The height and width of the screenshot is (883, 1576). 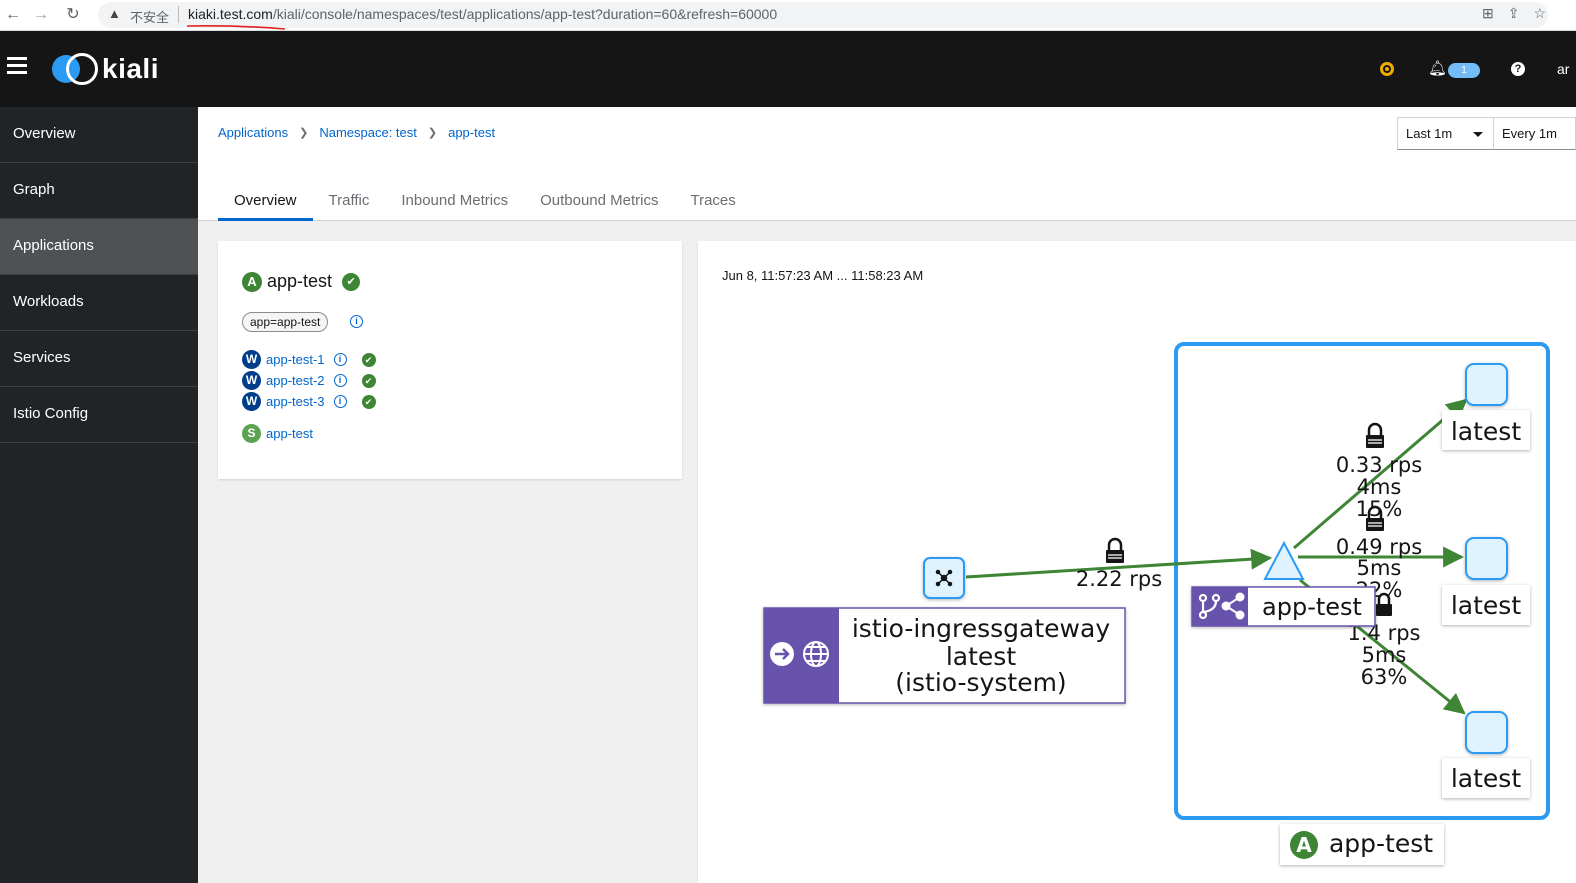 What do you see at coordinates (368, 132) in the screenshot?
I see `breadcrumb-namespace: Namespace: test` at bounding box center [368, 132].